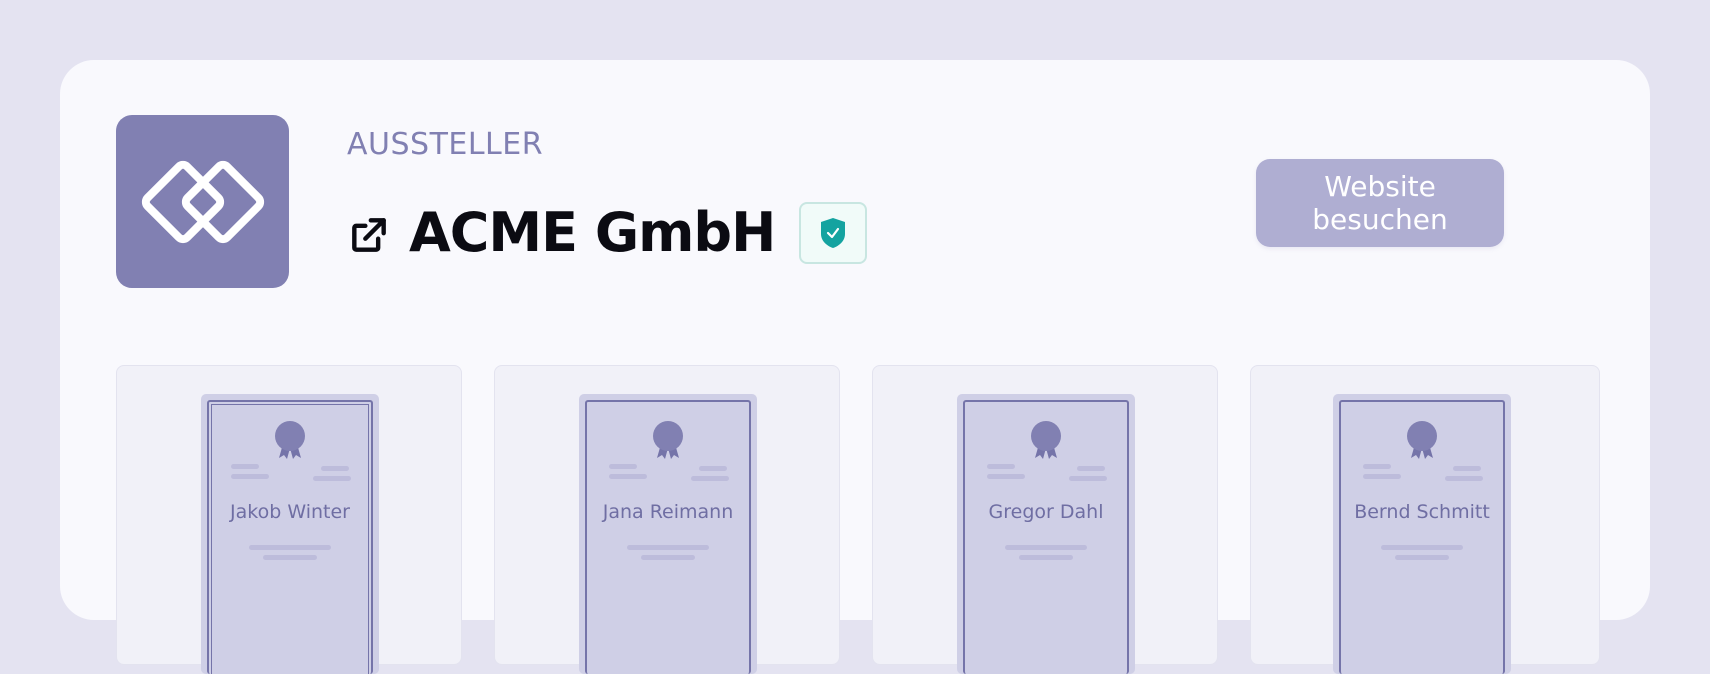 Image resolution: width=1710 pixels, height=674 pixels. I want to click on certificate-recipient: Jakob Winter, so click(290, 512).